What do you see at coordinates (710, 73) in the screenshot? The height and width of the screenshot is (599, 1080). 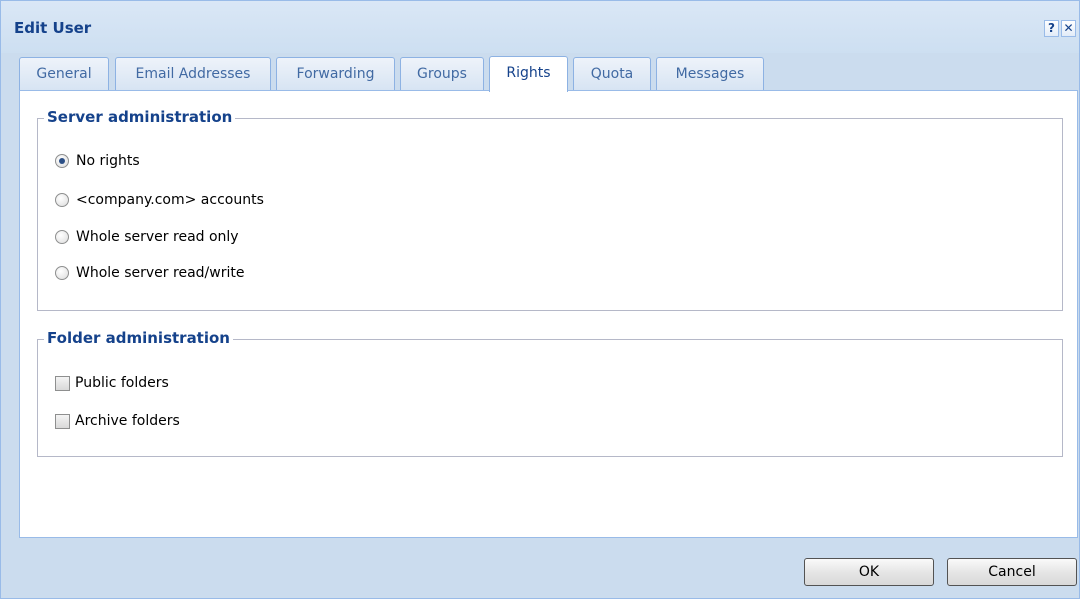 I see `tab-messages: Messages` at bounding box center [710, 73].